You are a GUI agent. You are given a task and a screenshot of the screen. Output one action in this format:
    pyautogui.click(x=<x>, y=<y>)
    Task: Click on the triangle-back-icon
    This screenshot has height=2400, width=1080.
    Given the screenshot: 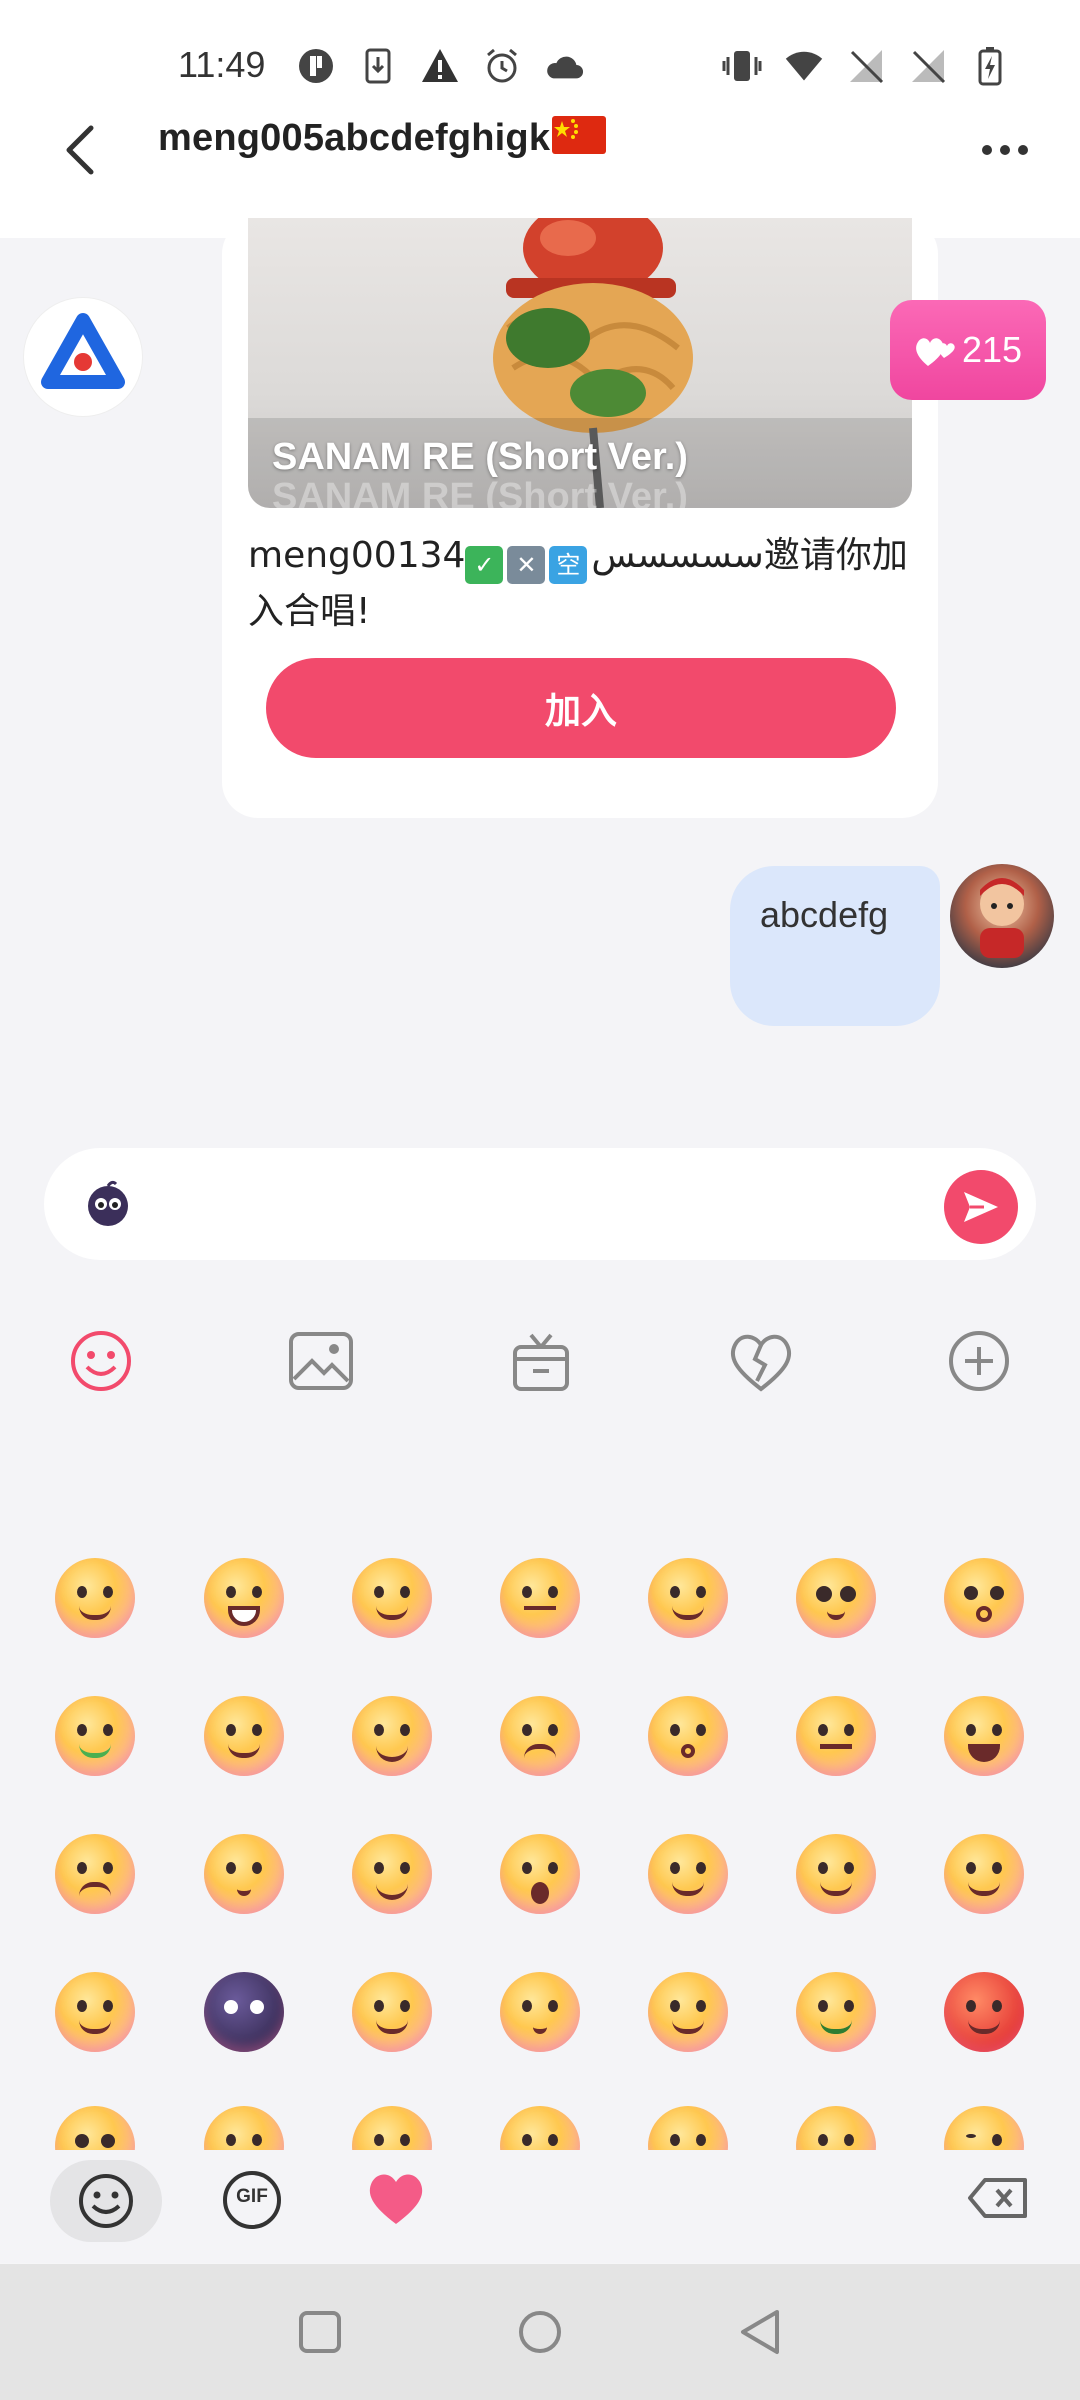 What is the action you would take?
    pyautogui.click(x=760, y=2332)
    